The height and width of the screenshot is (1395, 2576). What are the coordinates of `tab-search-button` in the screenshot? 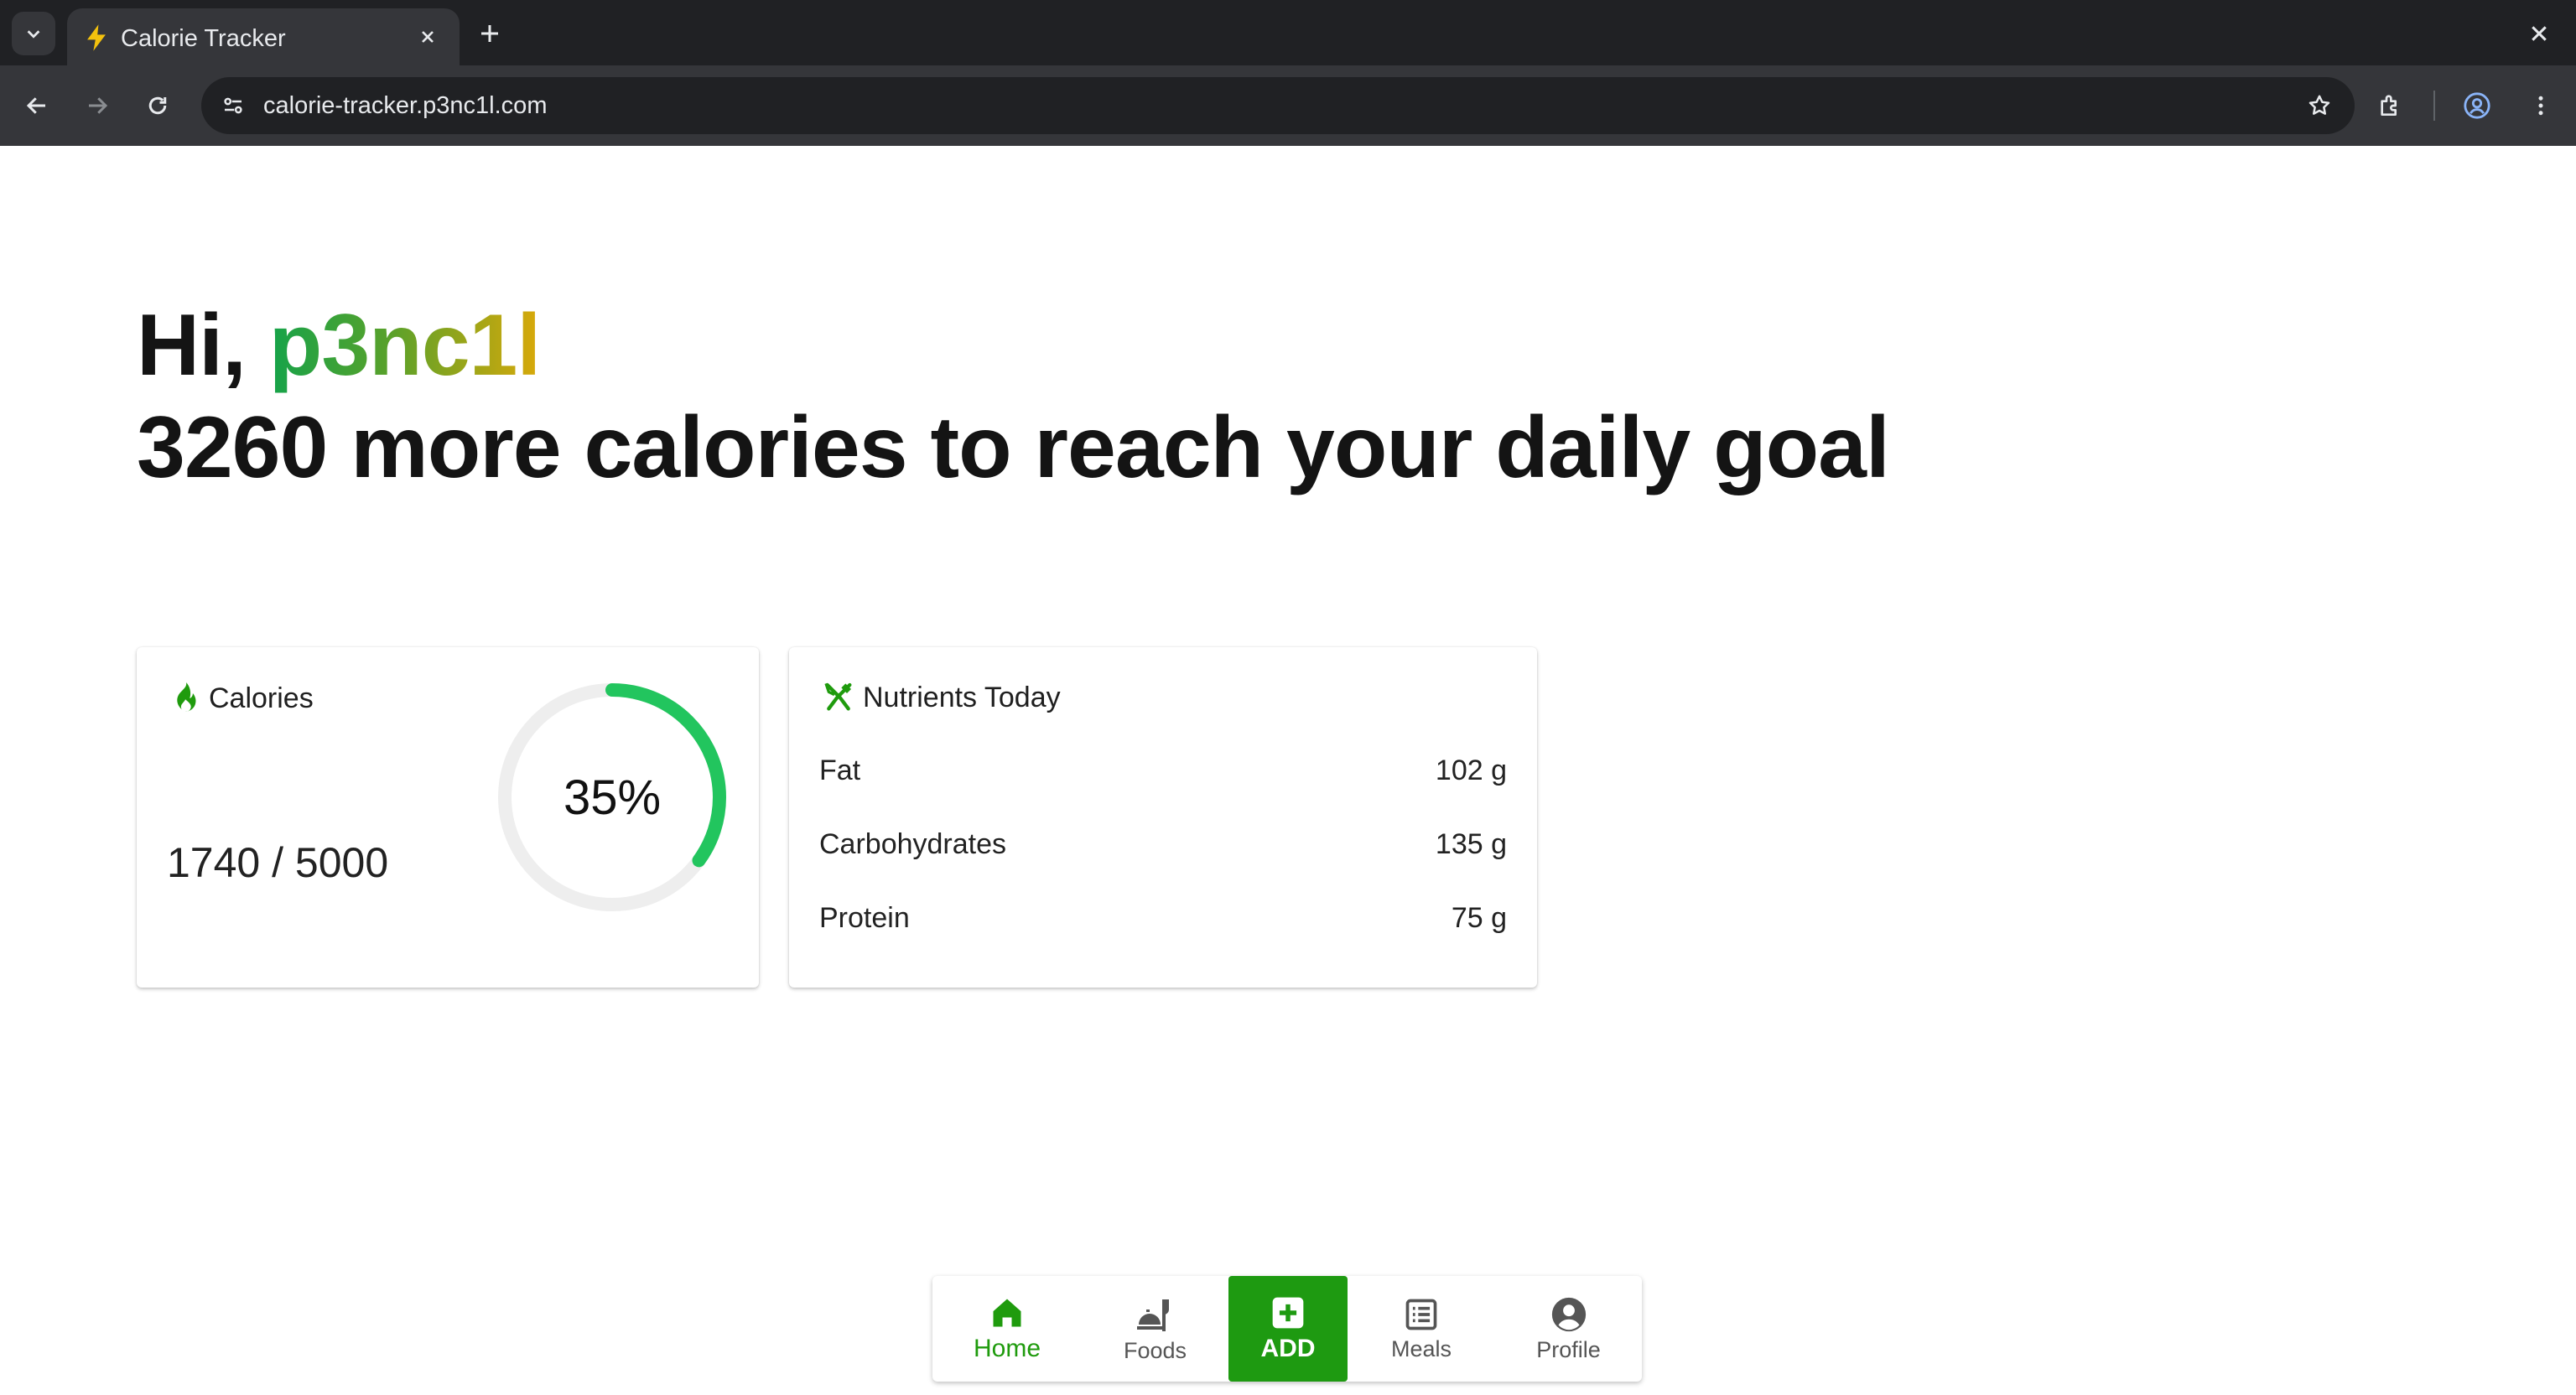 It's located at (33, 33).